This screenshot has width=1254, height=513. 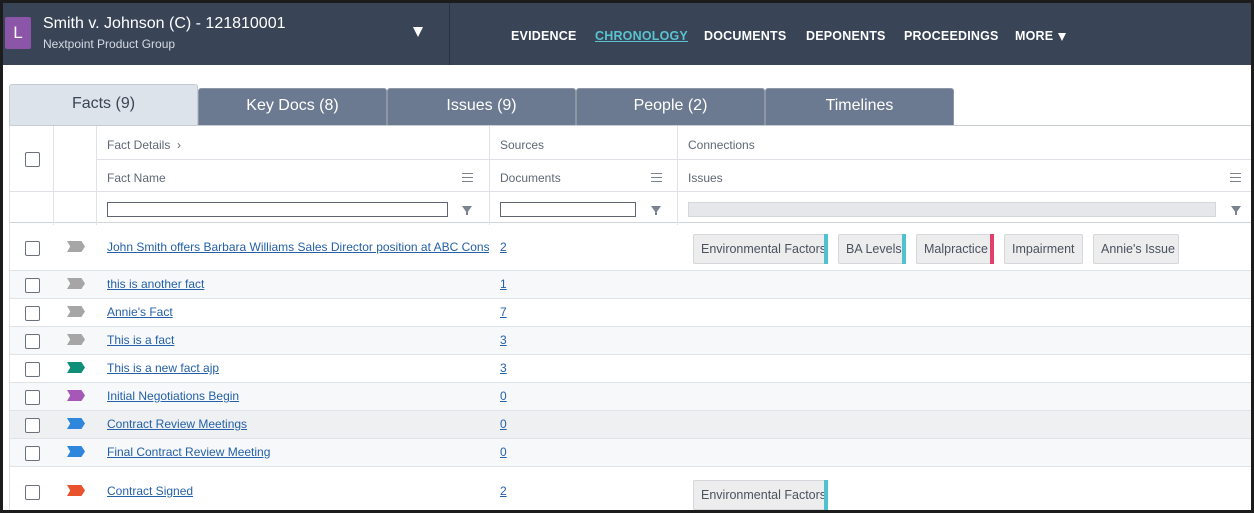 I want to click on fact-name-link: Contract Signed, so click(x=298, y=491).